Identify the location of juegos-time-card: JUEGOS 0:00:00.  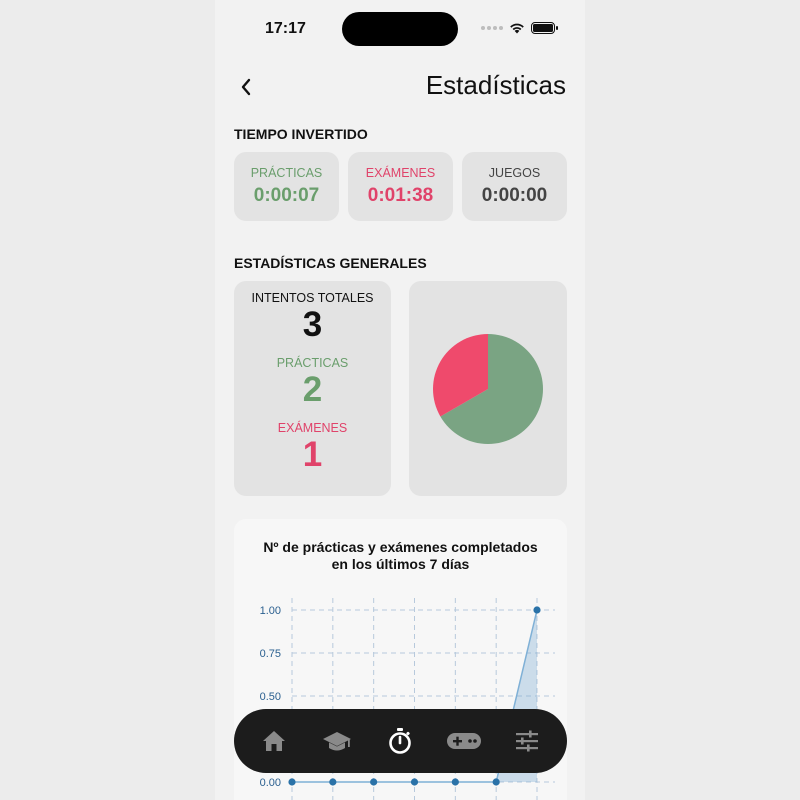
(514, 186).